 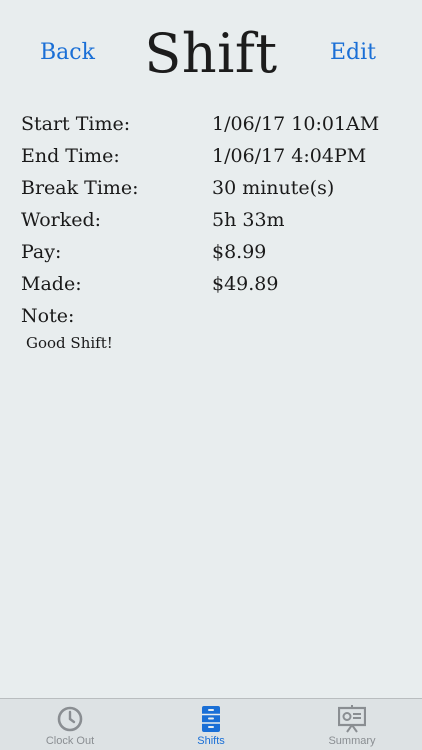 What do you see at coordinates (211, 50) in the screenshot?
I see `navigation-bar: Back Shift Edit` at bounding box center [211, 50].